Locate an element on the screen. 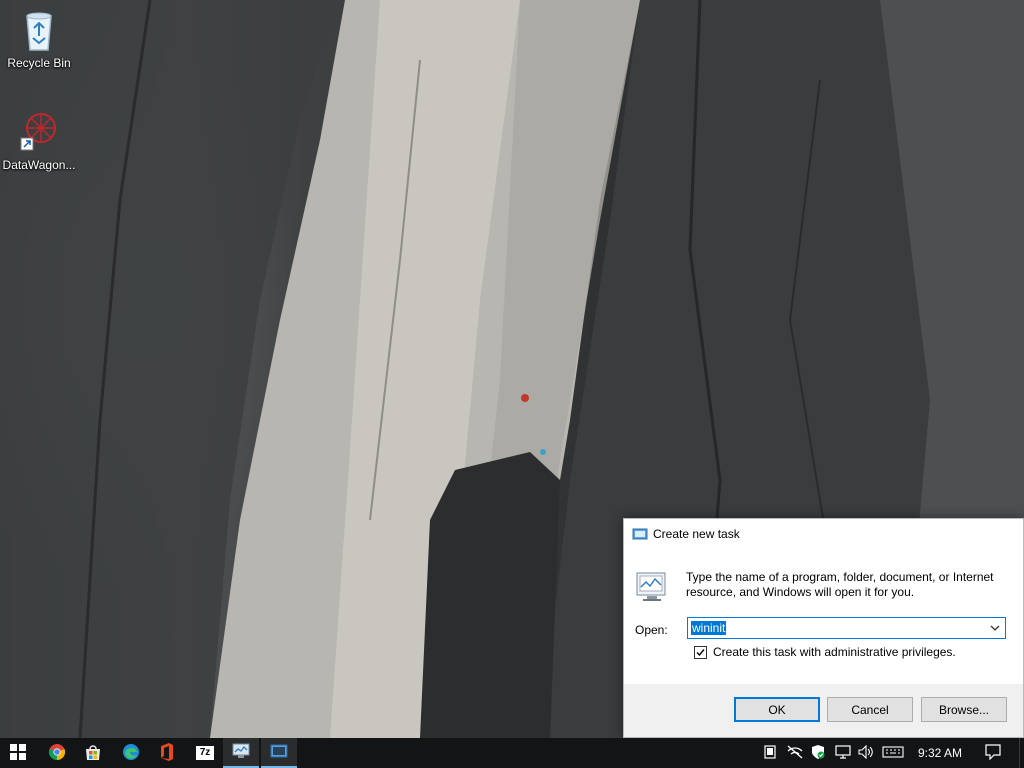 The height and width of the screenshot is (768, 1024). 7zip-icon: 7z is located at coordinates (205, 753).